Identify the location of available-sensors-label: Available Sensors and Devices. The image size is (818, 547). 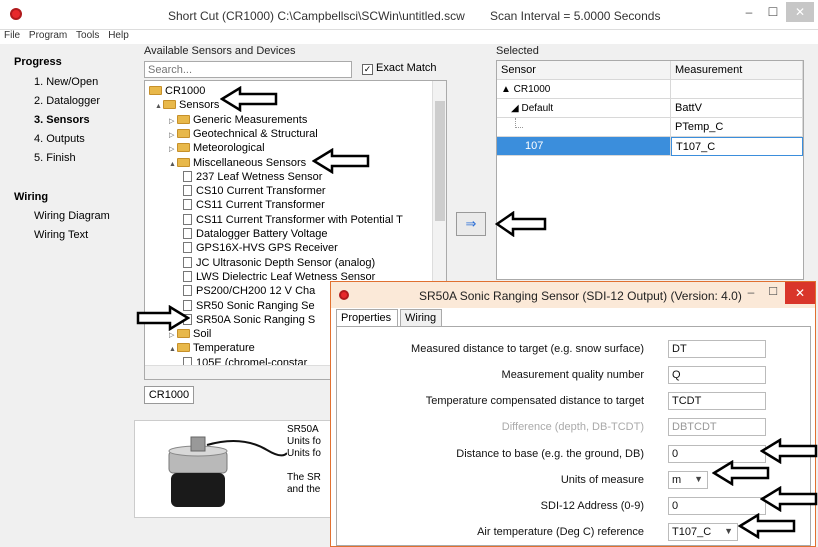
(220, 51).